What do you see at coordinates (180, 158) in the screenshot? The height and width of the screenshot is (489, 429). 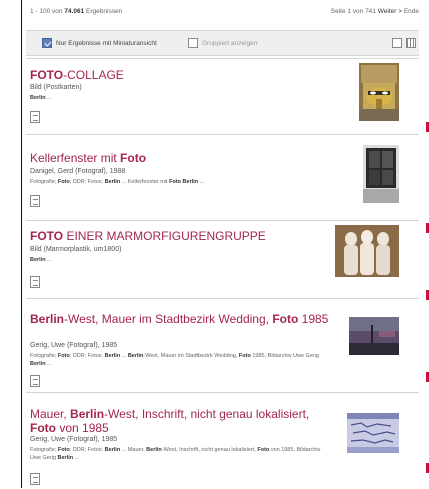 I see `result-title: Kellerfenster mit Foto` at bounding box center [180, 158].